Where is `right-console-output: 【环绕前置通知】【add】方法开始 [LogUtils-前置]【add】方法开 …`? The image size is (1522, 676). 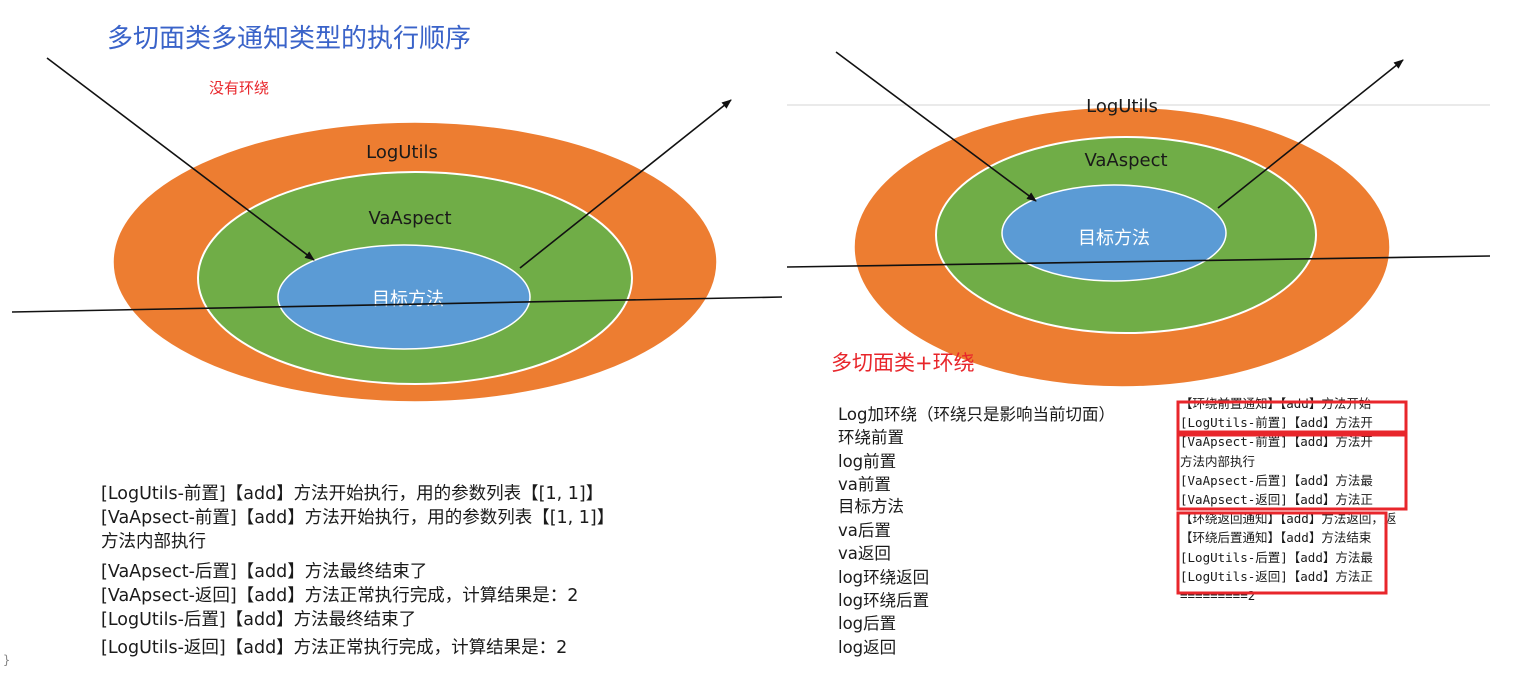 right-console-output: 【环绕前置通知】【add】方法开始 [LogUtils-前置]【add】方法开 … is located at coordinates (1292, 499).